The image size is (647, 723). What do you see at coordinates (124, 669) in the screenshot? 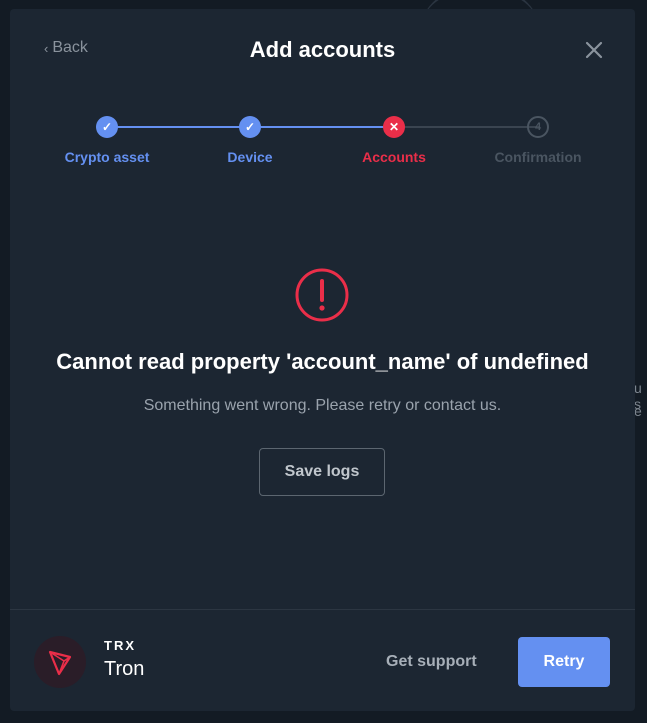
I see `coin-name: Tron` at bounding box center [124, 669].